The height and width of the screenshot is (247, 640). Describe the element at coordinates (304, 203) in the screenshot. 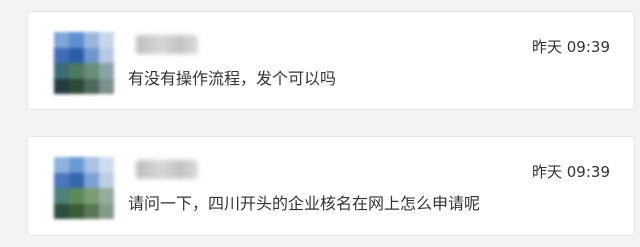

I see `message-text: 请问一下，四川开头的企业核名在网上怎么申请呢` at that location.